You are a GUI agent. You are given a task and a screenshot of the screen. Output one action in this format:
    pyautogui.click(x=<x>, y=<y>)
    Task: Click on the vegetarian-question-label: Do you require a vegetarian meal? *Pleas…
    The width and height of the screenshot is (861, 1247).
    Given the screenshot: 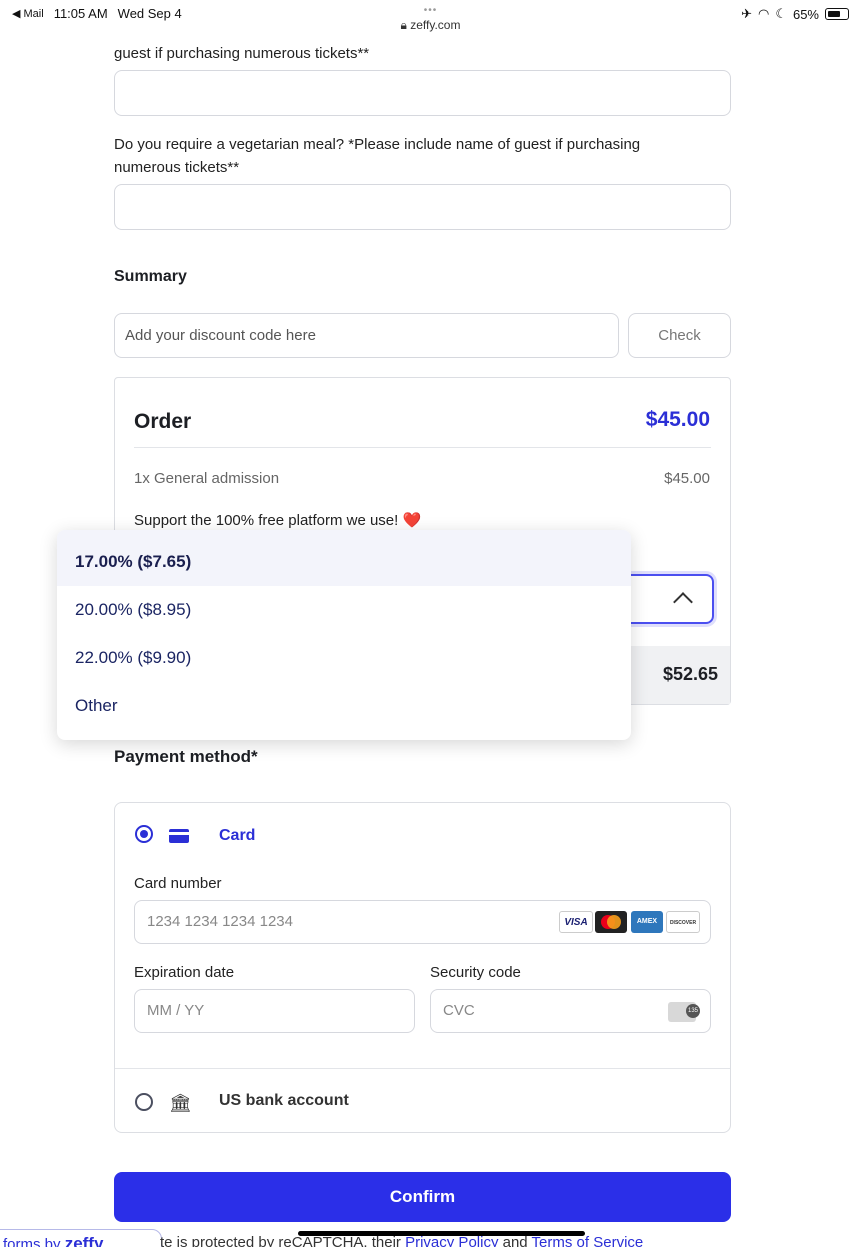 What is the action you would take?
    pyautogui.click(x=377, y=156)
    